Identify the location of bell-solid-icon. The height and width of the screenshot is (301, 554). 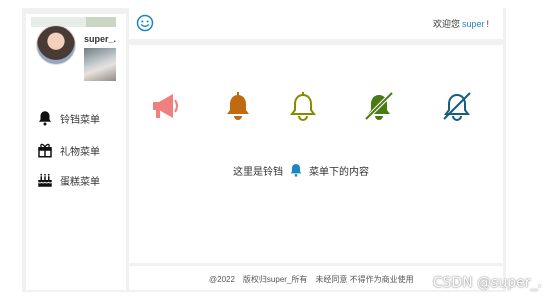
(238, 106).